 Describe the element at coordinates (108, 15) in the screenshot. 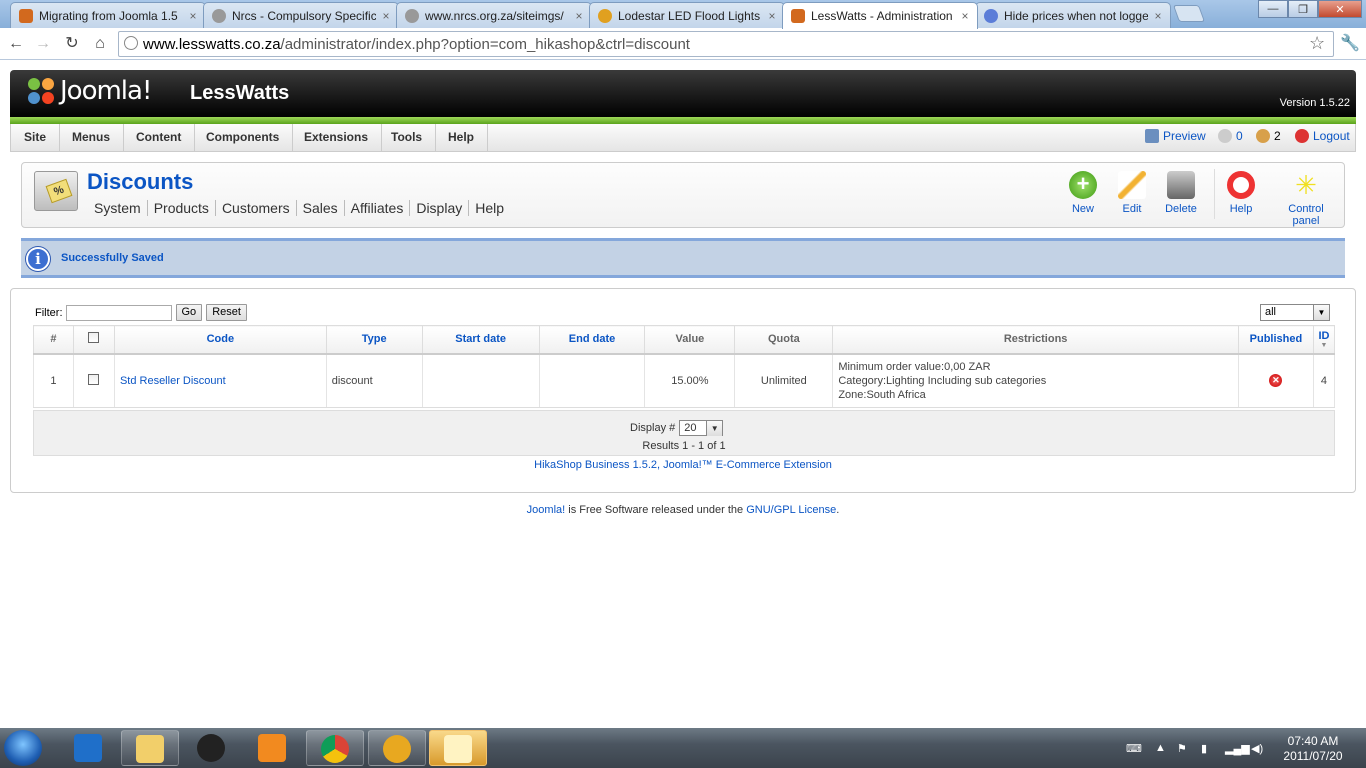

I see `browser-tab-1: Migrating from Joomla 1.5 ×` at that location.